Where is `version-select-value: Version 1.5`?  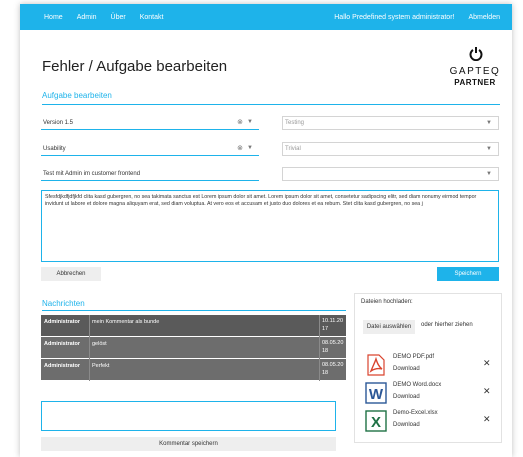
version-select-value: Version 1.5 is located at coordinates (58, 122).